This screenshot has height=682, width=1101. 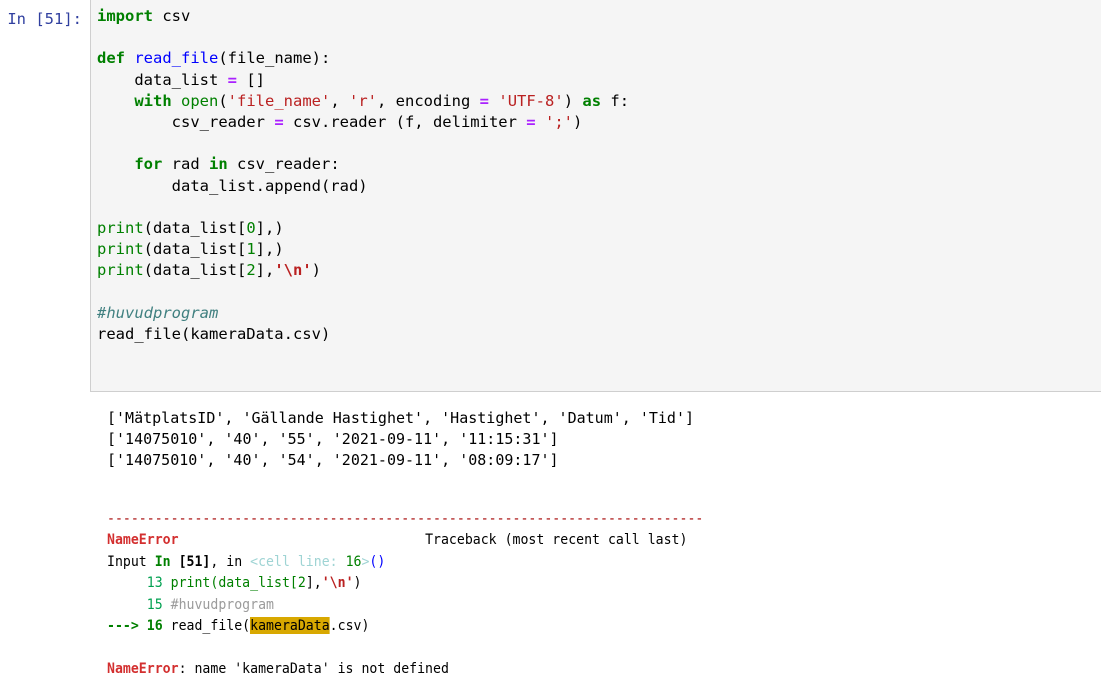 I want to click on token-csv-module: csv, so click(x=176, y=16).